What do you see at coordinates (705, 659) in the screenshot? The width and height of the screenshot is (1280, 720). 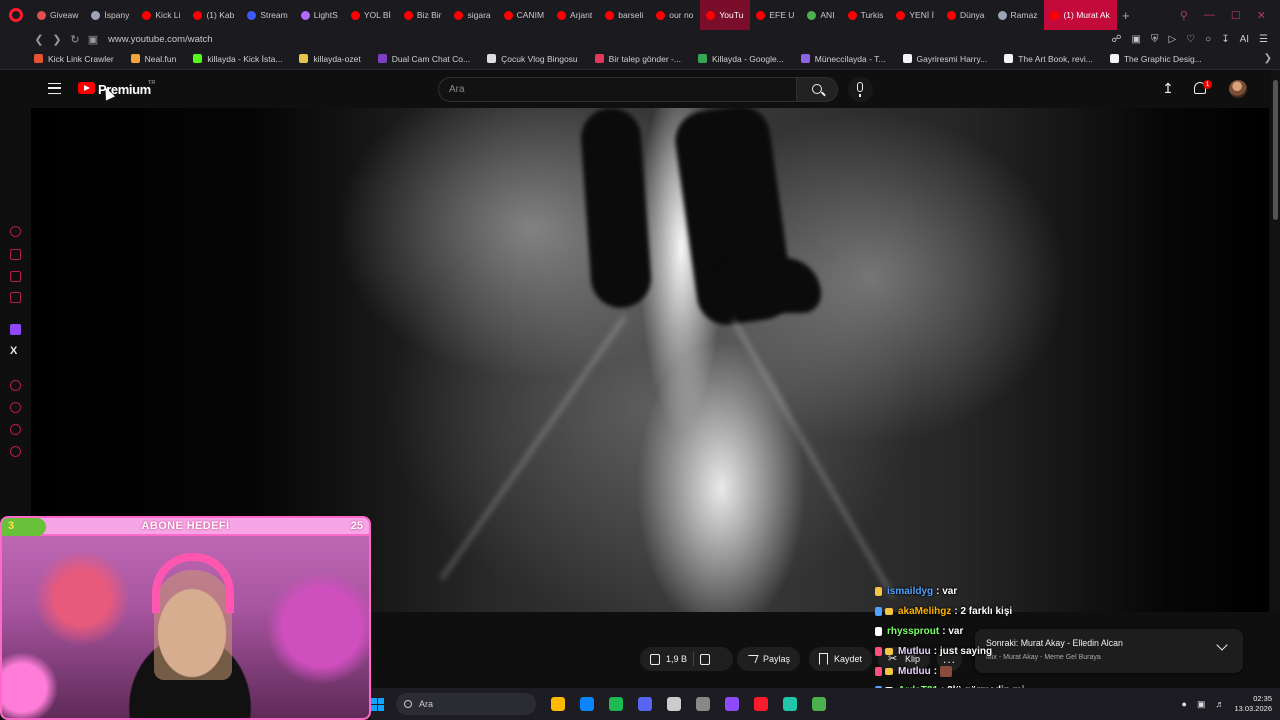 I see `dislike-icon` at bounding box center [705, 659].